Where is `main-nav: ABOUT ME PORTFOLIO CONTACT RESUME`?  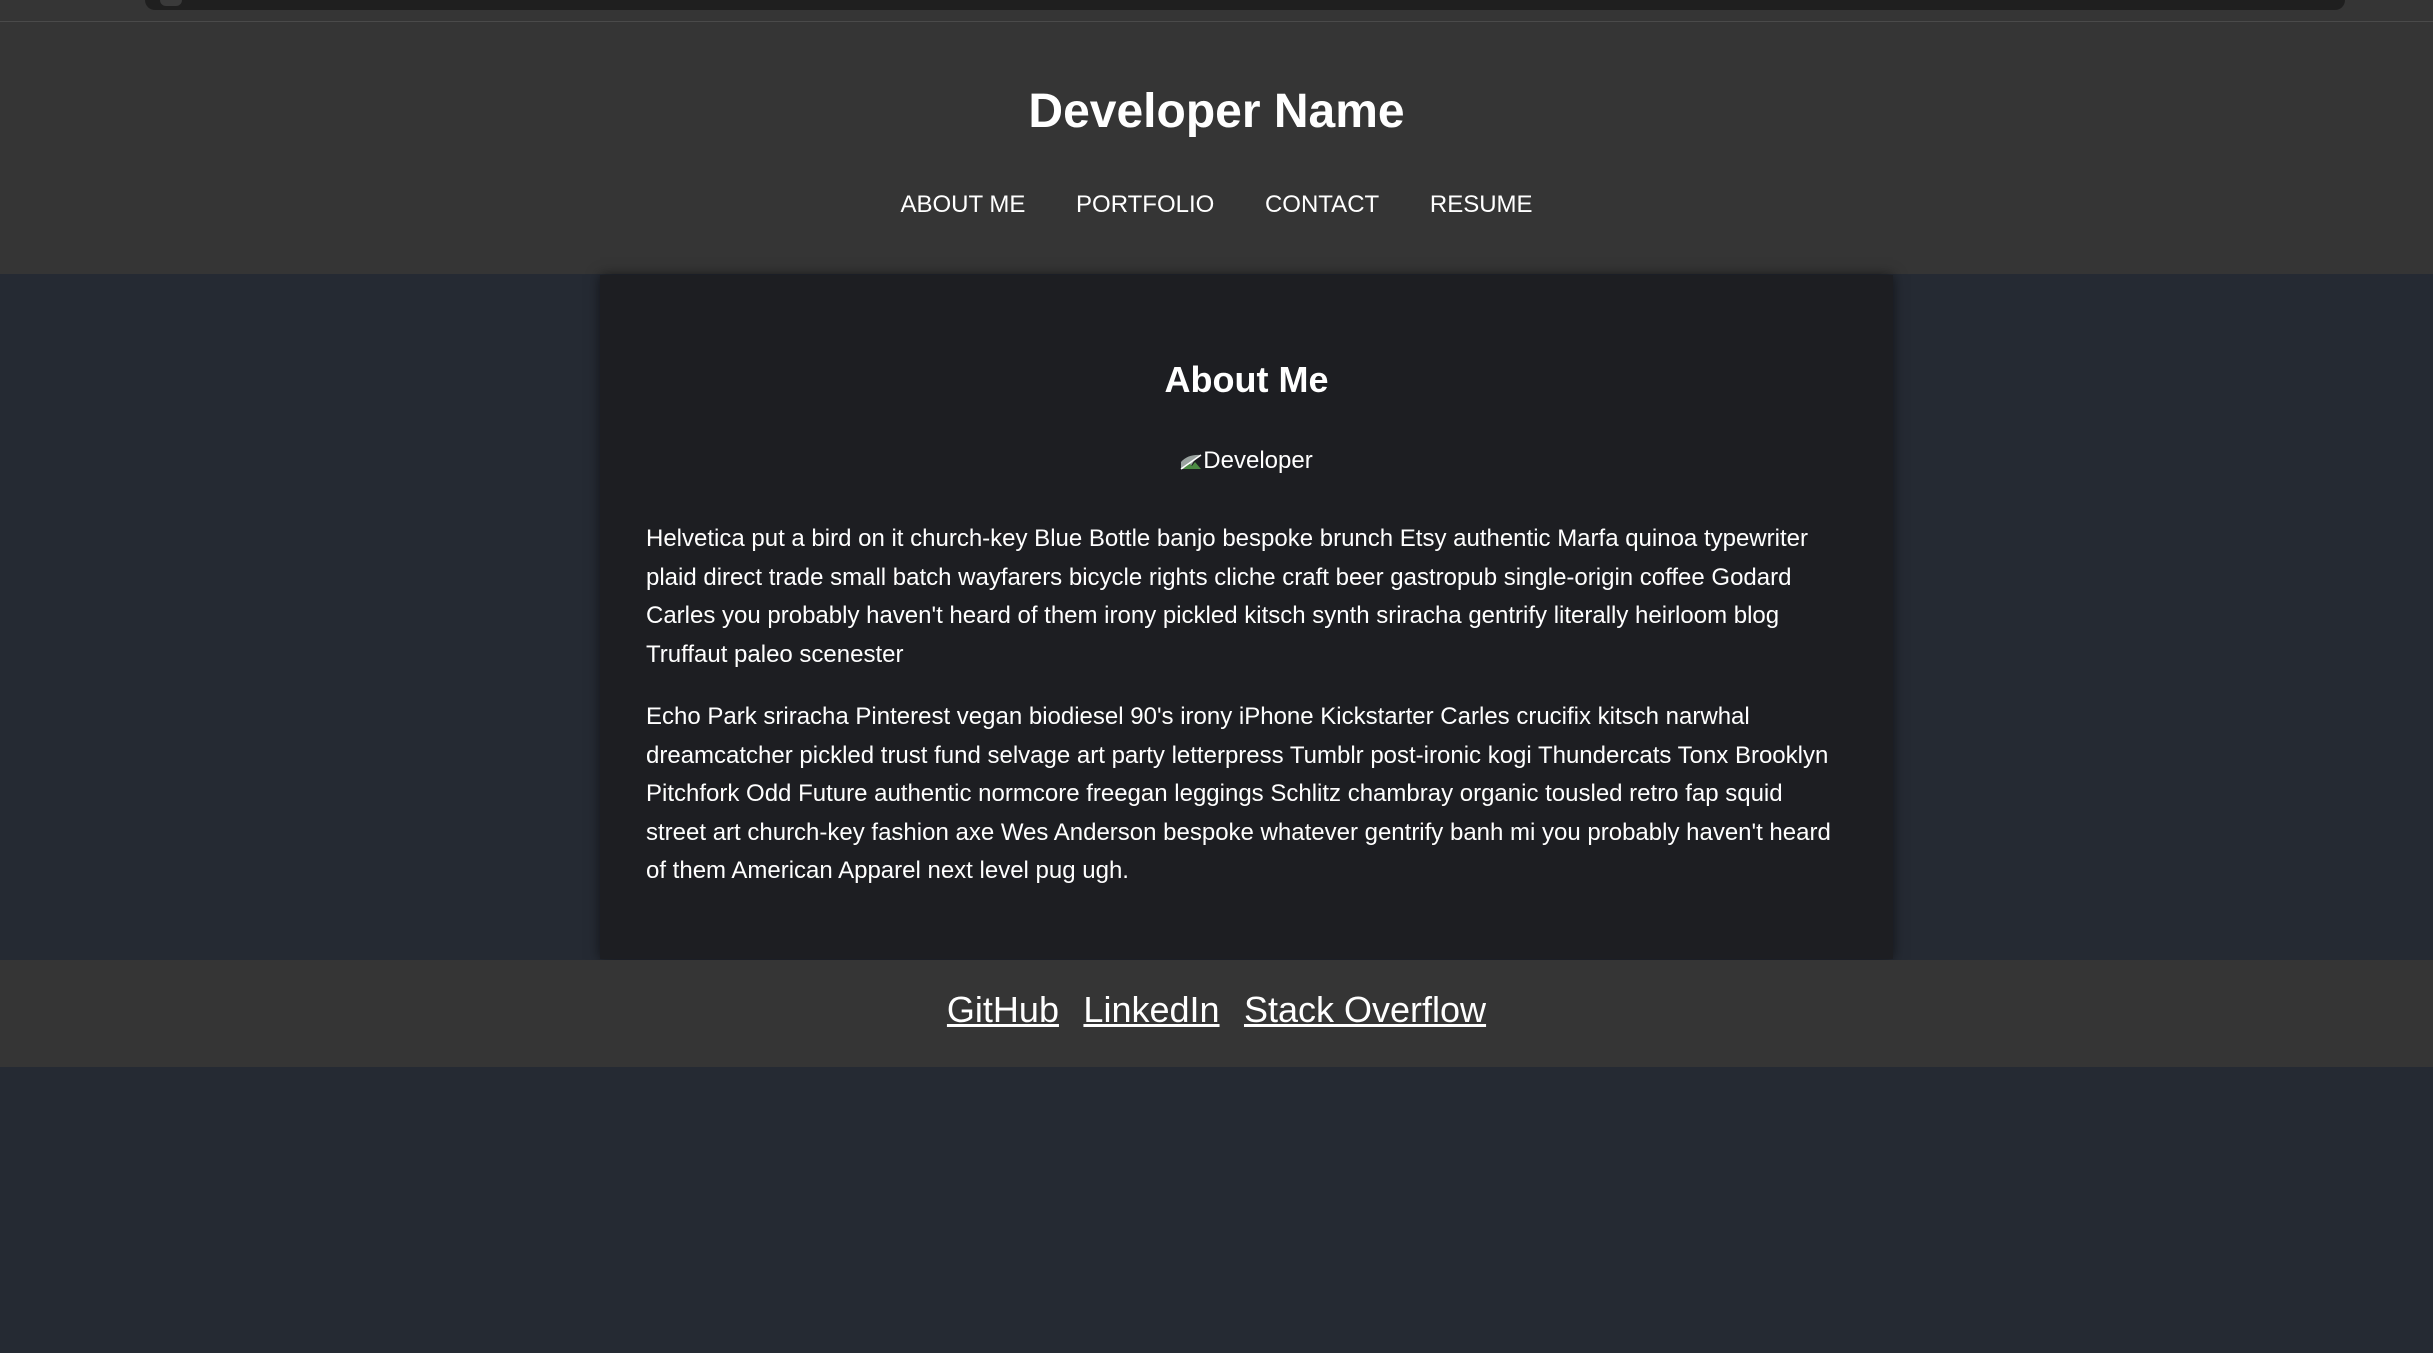 main-nav: ABOUT ME PORTFOLIO CONTACT RESUME is located at coordinates (1216, 205).